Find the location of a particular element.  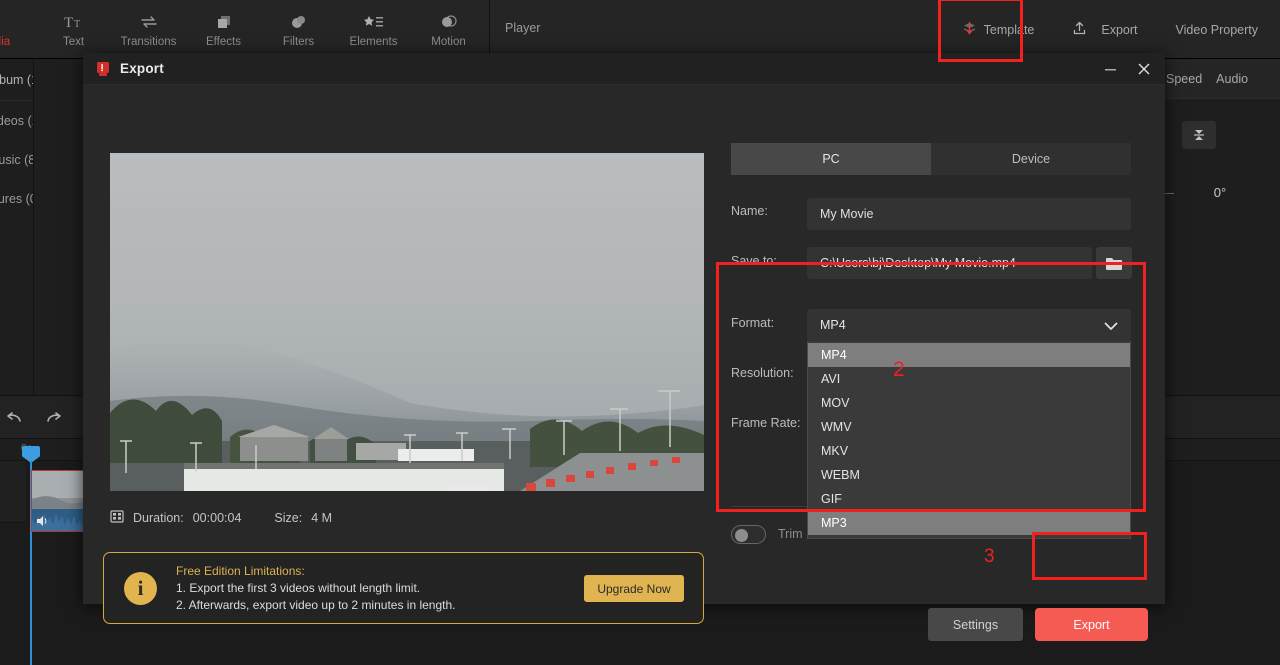

angle-value: 0° is located at coordinates (1220, 192).